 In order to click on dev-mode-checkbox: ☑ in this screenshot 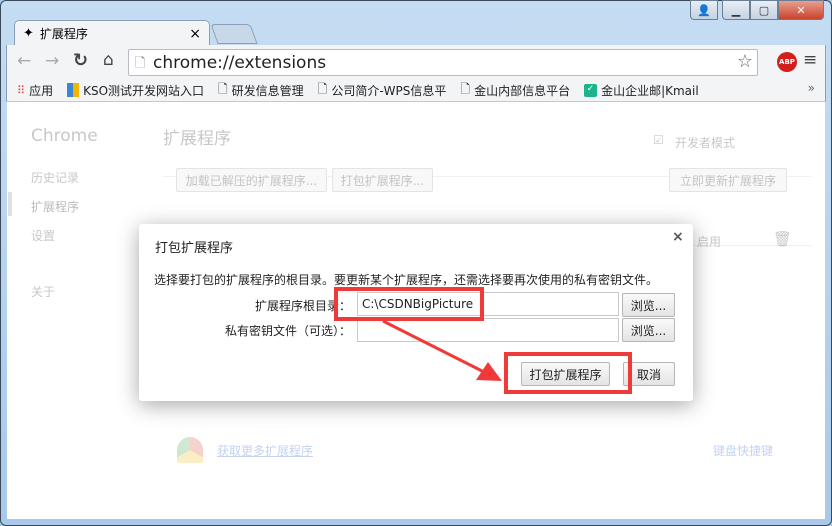, I will do `click(658, 140)`.